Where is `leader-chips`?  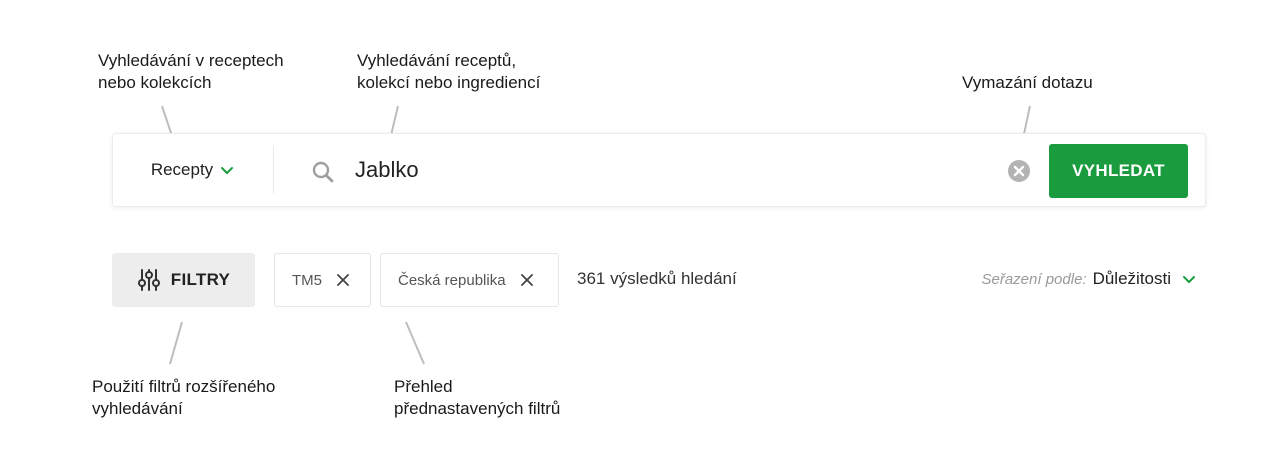
leader-chips is located at coordinates (415, 343).